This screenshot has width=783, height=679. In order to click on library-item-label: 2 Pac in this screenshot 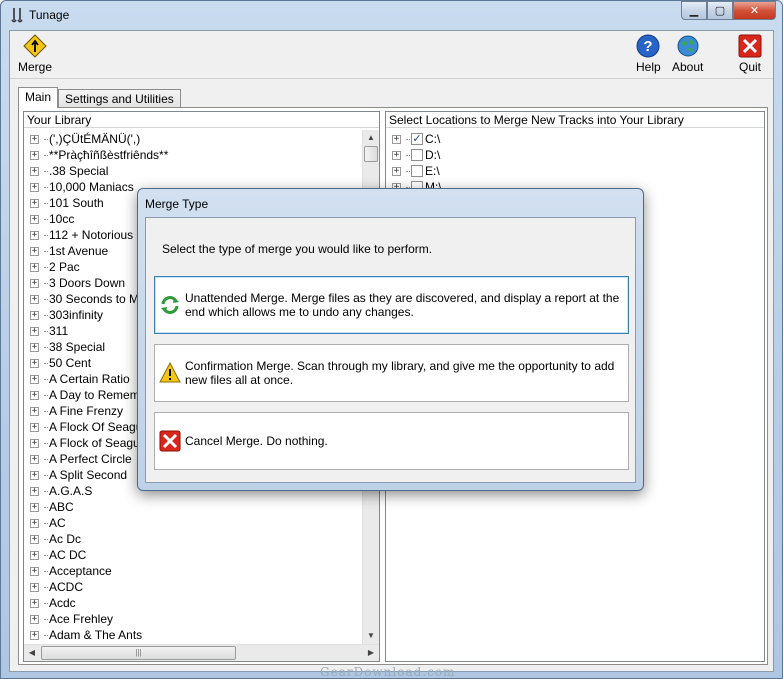, I will do `click(64, 267)`.